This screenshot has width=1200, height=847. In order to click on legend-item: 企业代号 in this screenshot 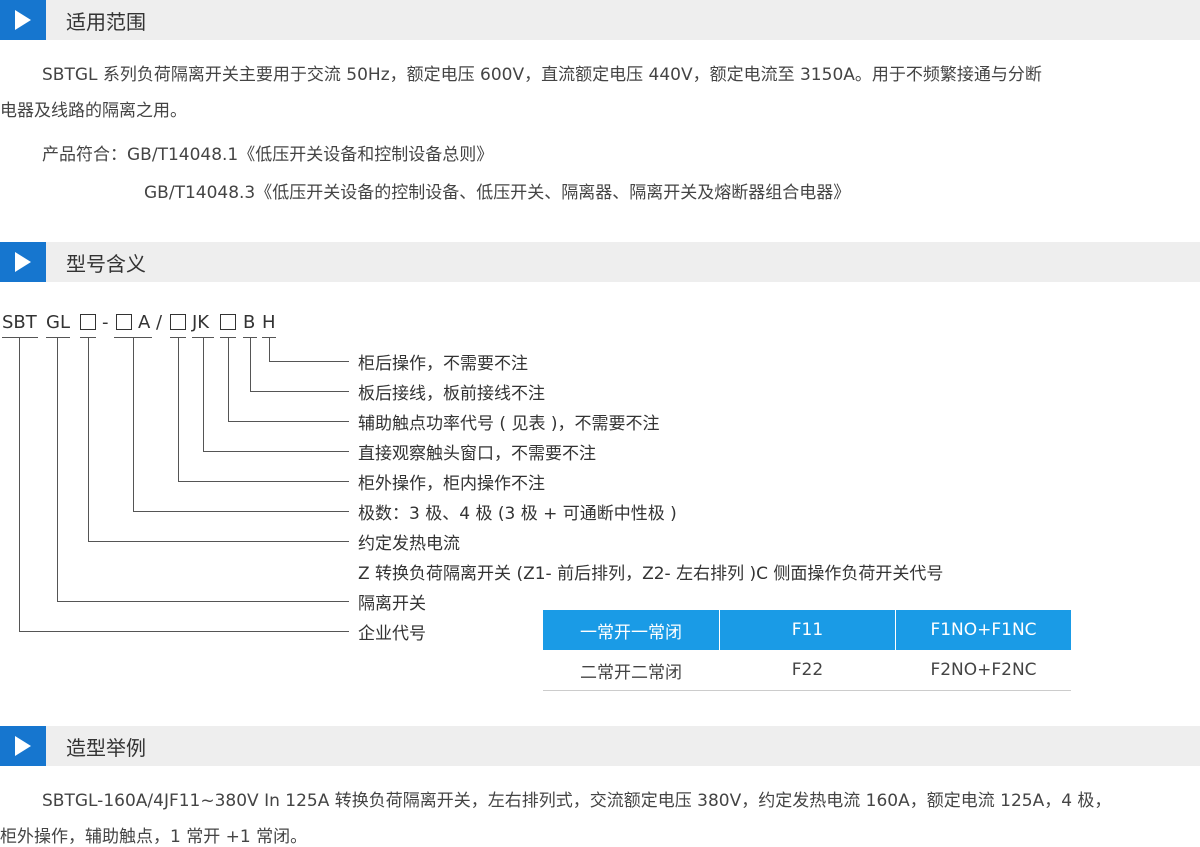, I will do `click(392, 634)`.